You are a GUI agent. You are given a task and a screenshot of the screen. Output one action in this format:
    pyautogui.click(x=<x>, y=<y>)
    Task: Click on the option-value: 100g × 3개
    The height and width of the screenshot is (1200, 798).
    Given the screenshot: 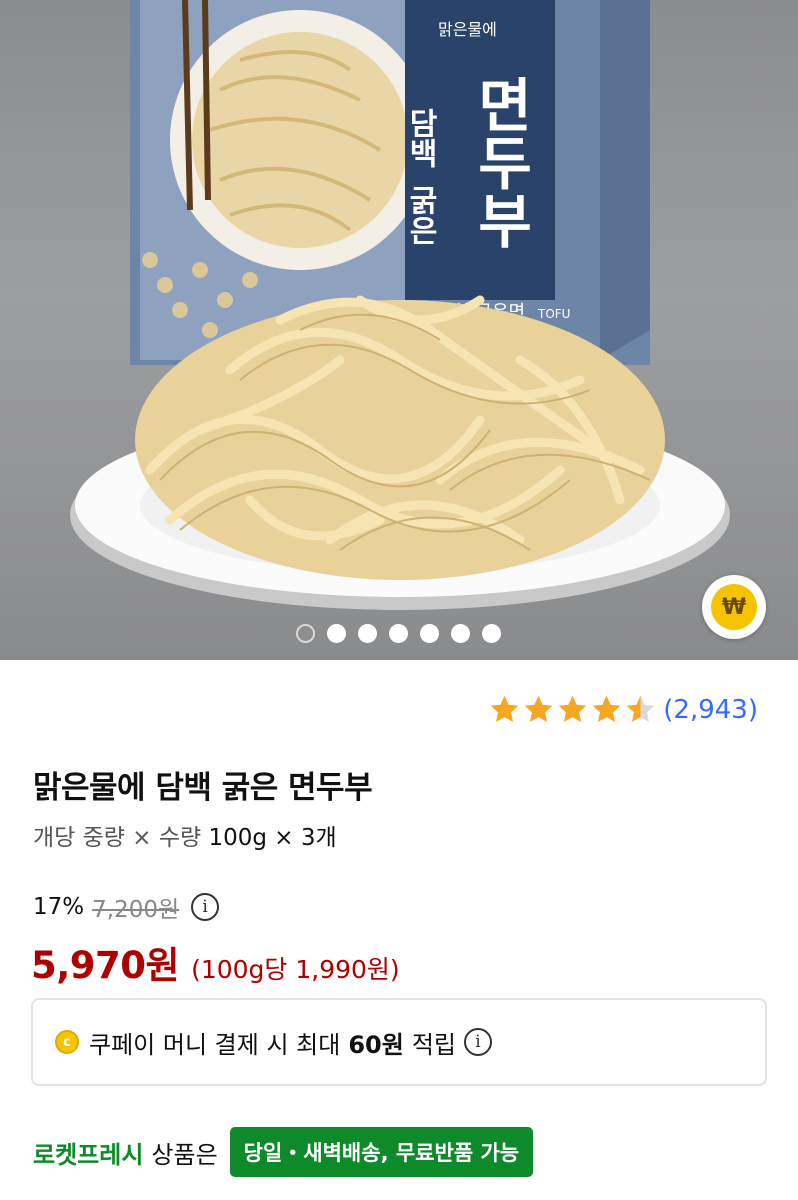 What is the action you would take?
    pyautogui.click(x=272, y=838)
    